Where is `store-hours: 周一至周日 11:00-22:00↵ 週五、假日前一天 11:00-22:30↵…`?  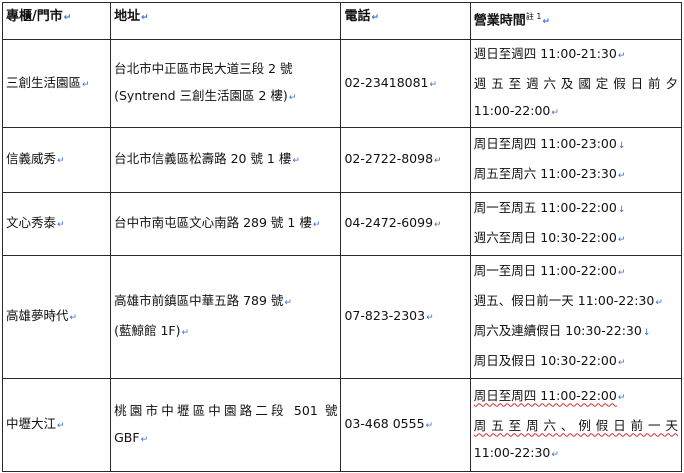 store-hours: 周一至周日 11:00-22:00↵ 週五、假日前一天 11:00-22:30↵… is located at coordinates (576, 317).